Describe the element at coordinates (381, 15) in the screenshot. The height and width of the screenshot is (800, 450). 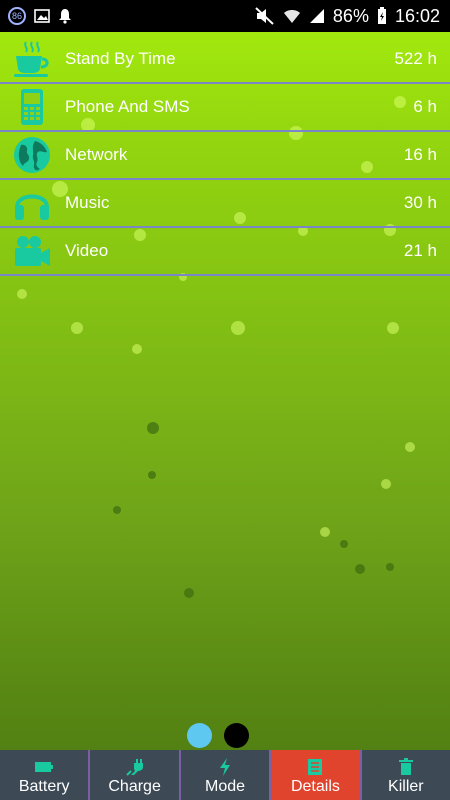
I see `battery-charging-icon` at that location.